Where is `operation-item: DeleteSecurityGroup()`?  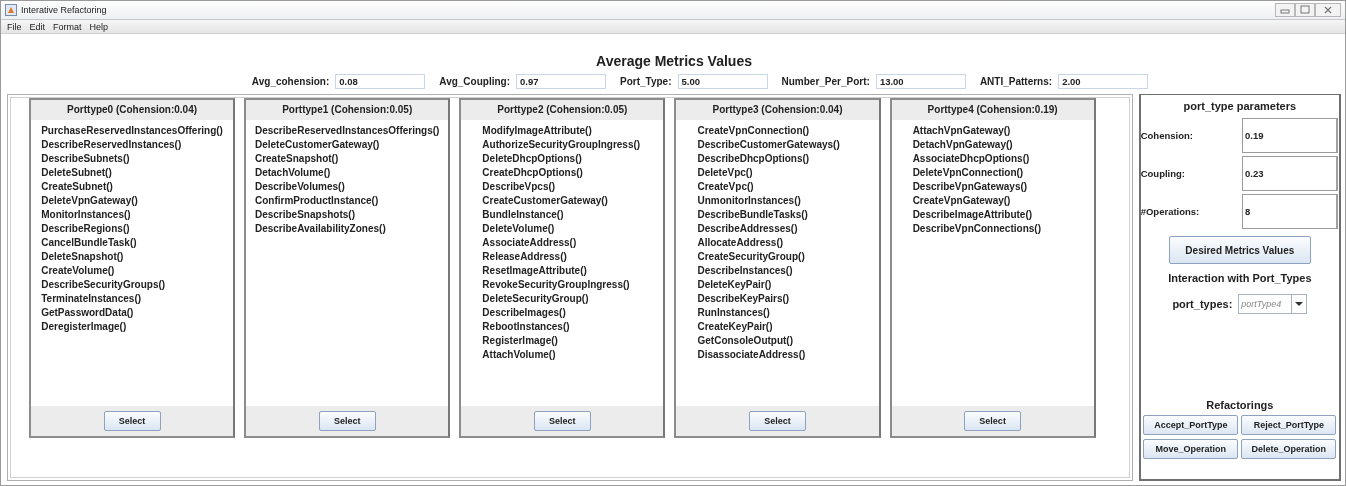 operation-item: DeleteSecurityGroup() is located at coordinates (535, 299).